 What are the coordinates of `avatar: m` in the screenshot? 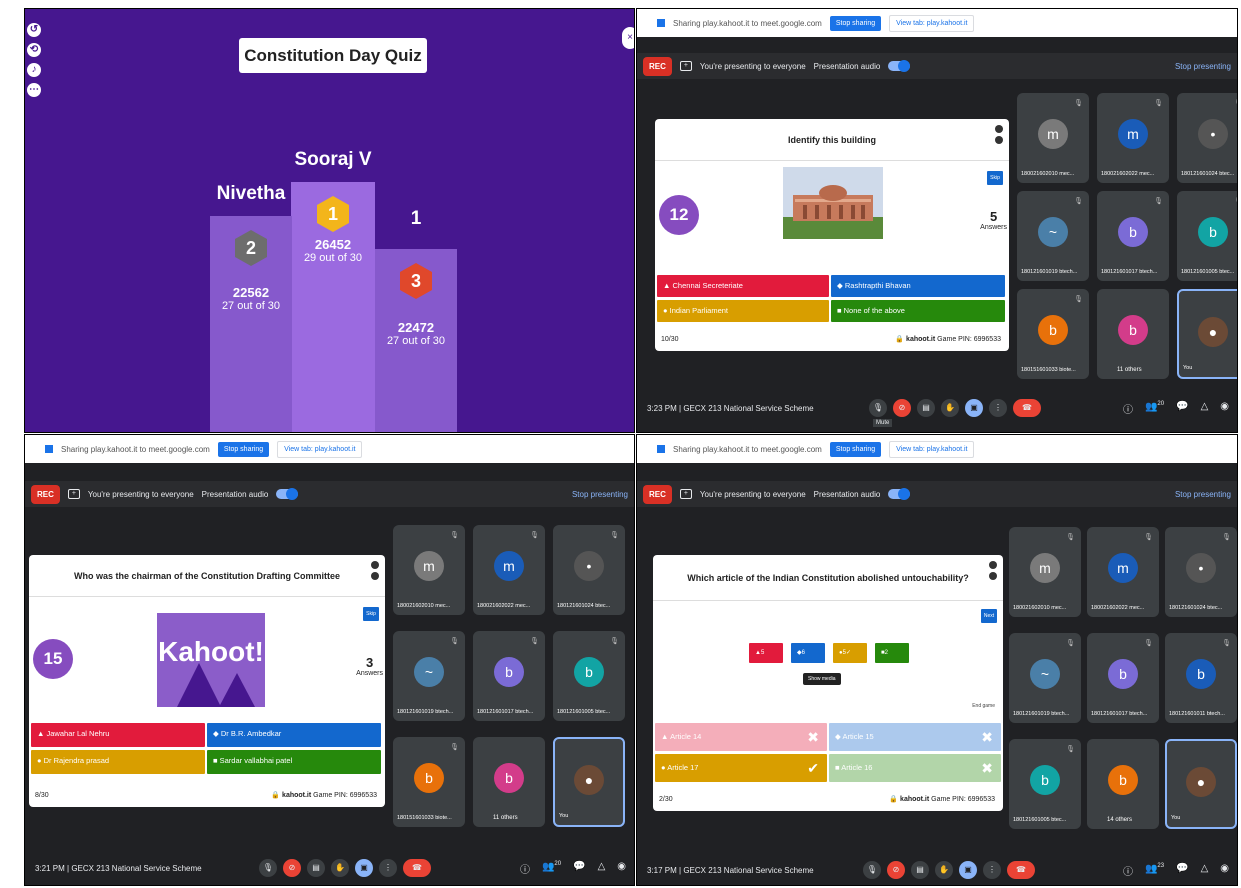 It's located at (1133, 134).